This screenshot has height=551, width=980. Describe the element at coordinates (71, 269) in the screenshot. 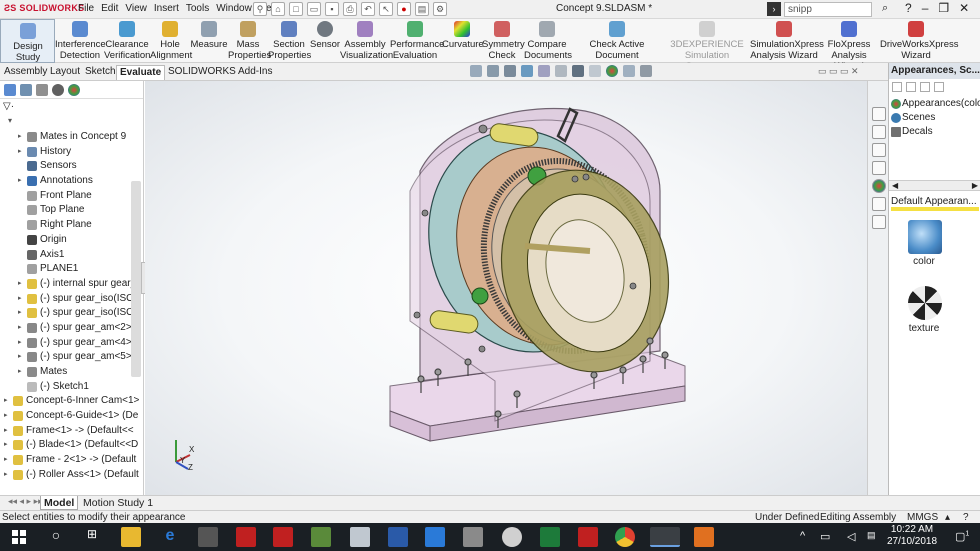

I see `tree-item: PLANE1` at that location.